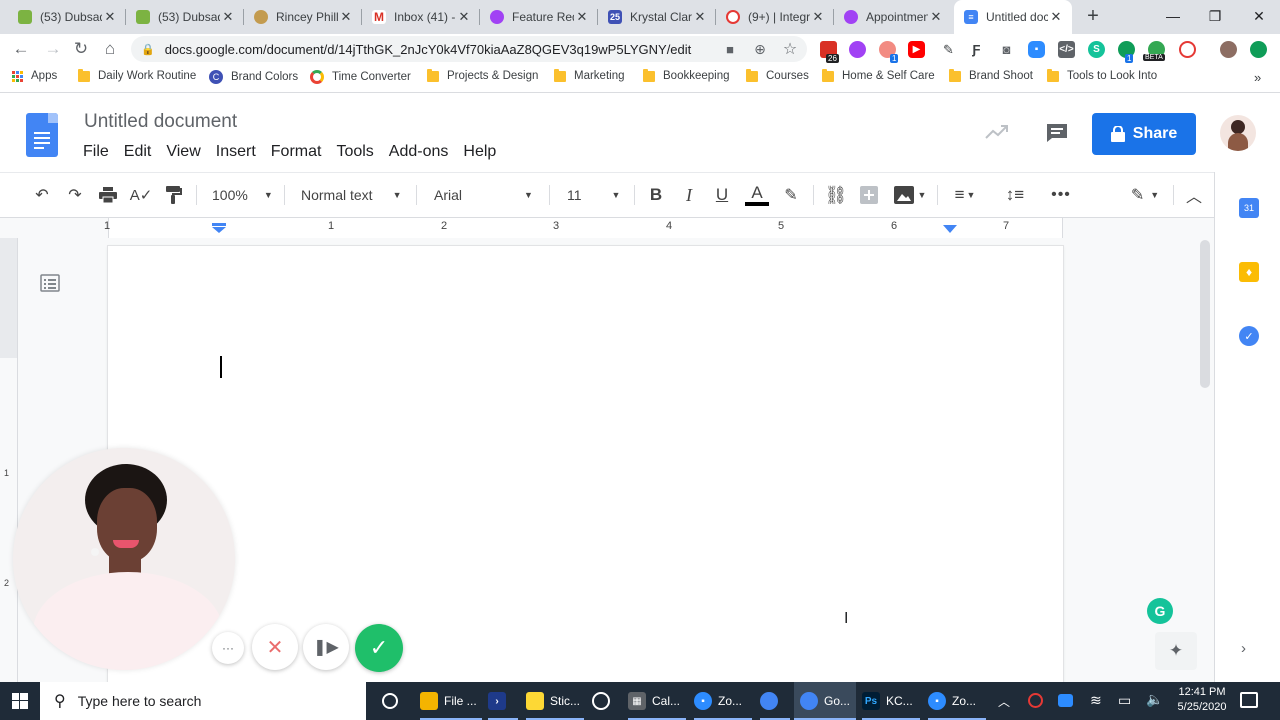 This screenshot has width=1280, height=720. Describe the element at coordinates (183, 152) in the screenshot. I see `menu-view: View` at that location.